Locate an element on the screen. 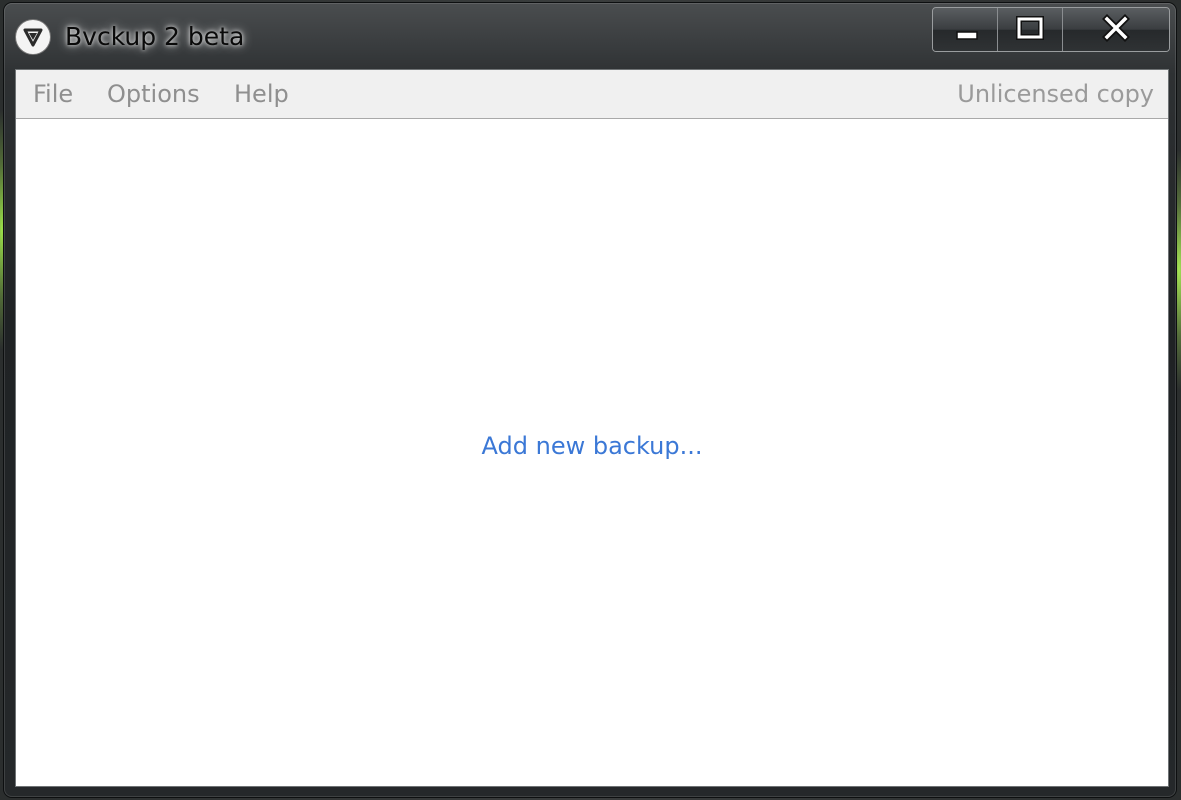  license-status: Unlicensed copy is located at coordinates (1055, 94).